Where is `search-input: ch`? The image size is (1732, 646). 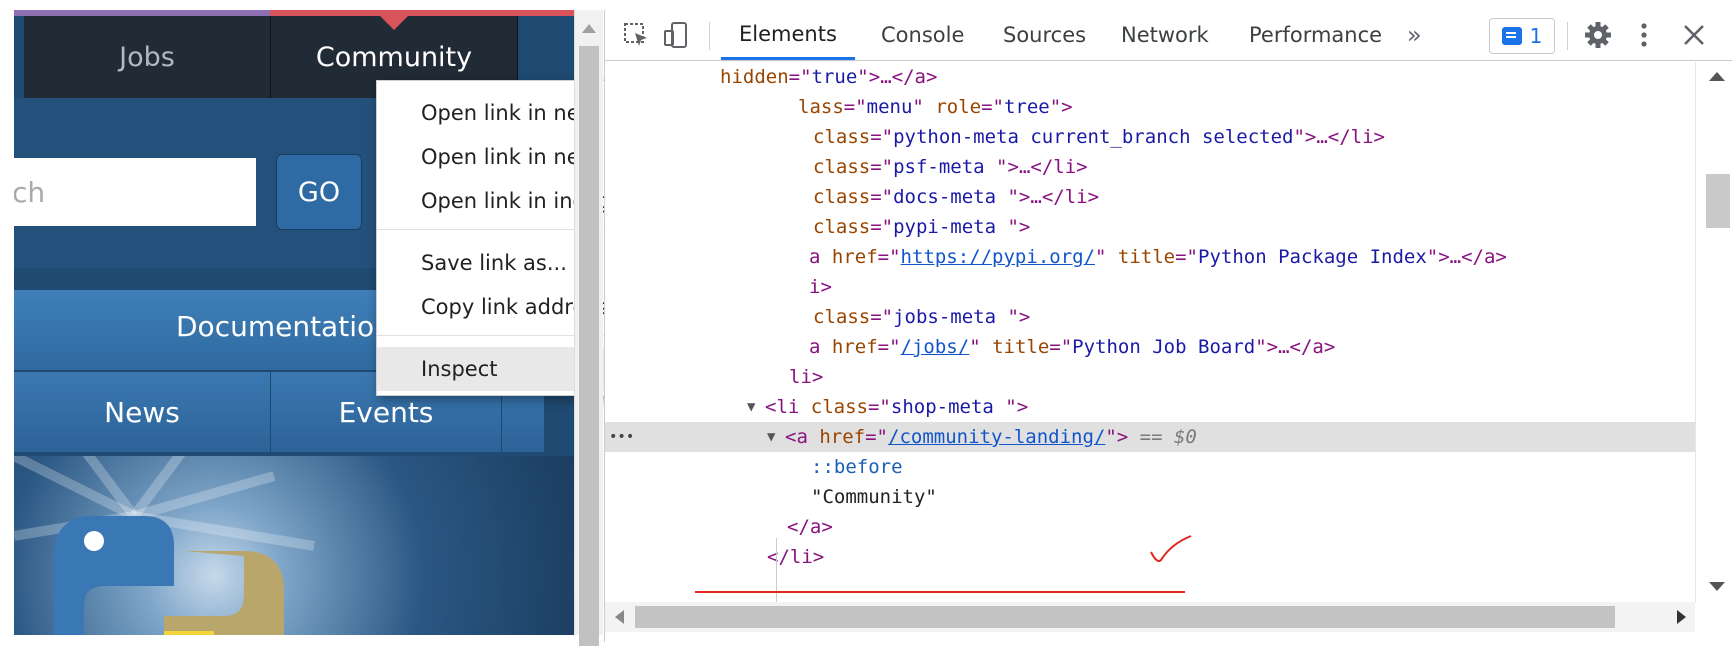
search-input: ch is located at coordinates (135, 192).